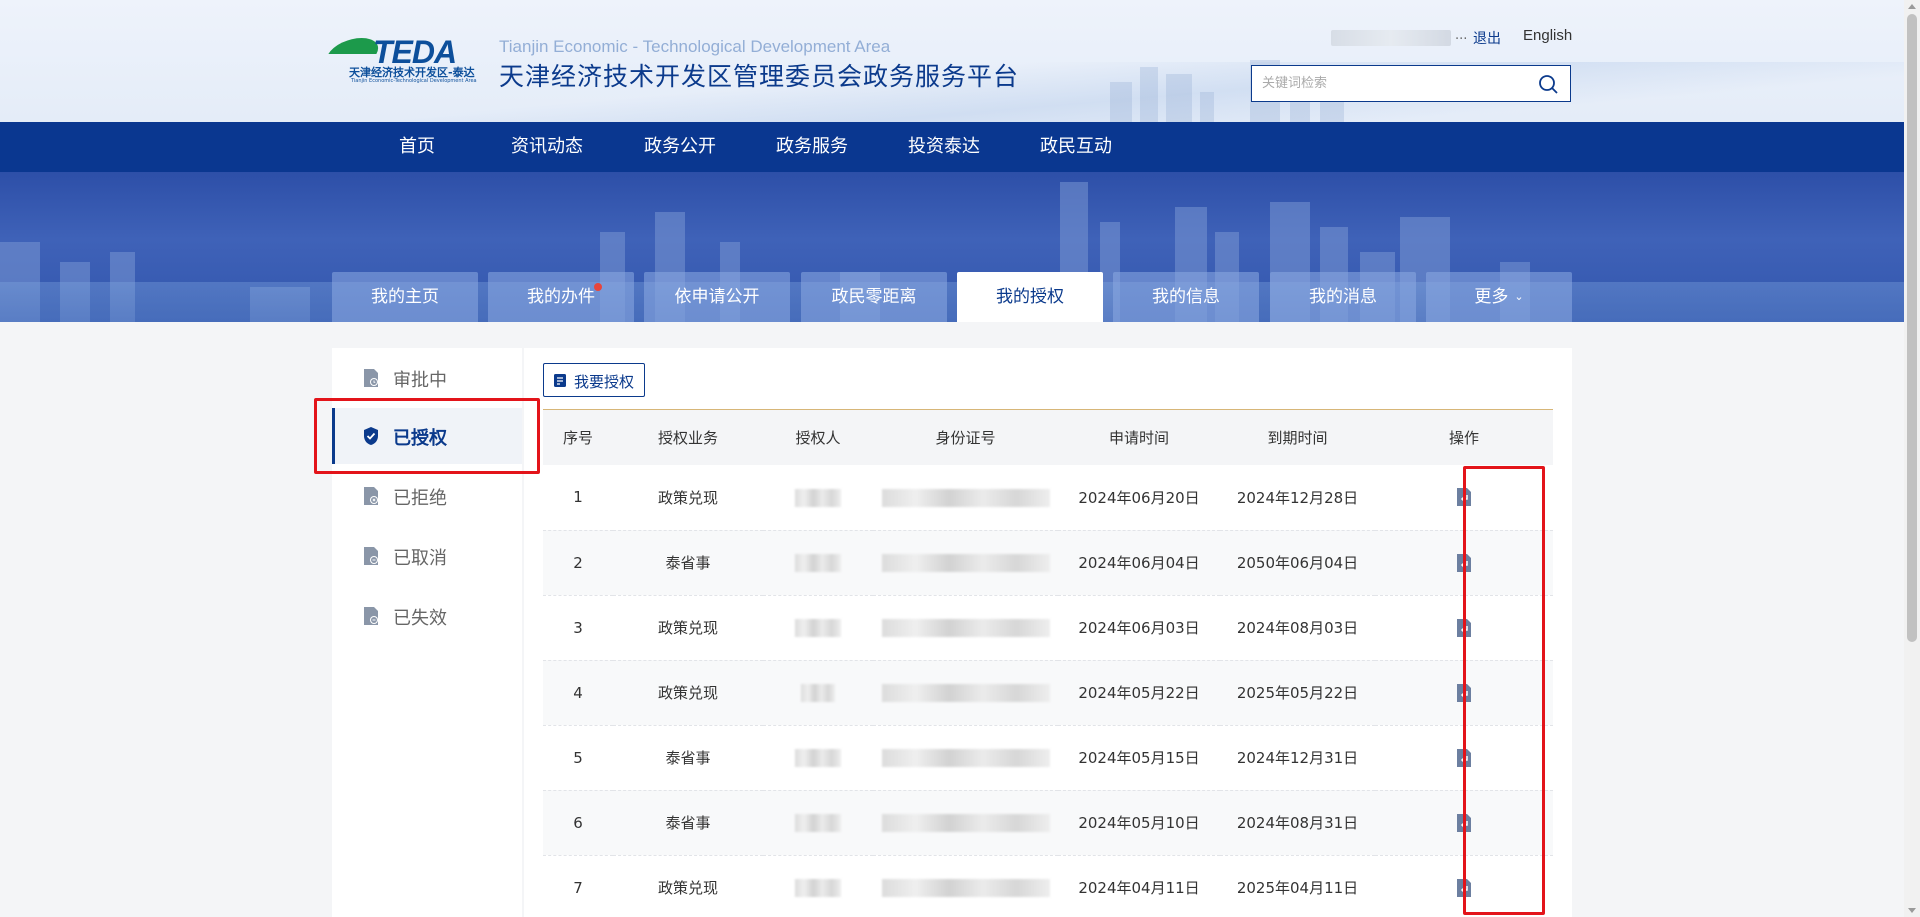 This screenshot has width=1920, height=917. What do you see at coordinates (1547, 35) in the screenshot?
I see `english-link: English` at bounding box center [1547, 35].